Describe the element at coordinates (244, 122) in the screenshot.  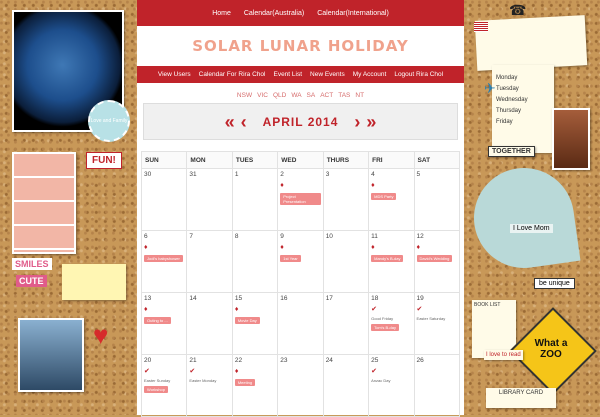
I see `left-arrow-icon: ‹` at that location.